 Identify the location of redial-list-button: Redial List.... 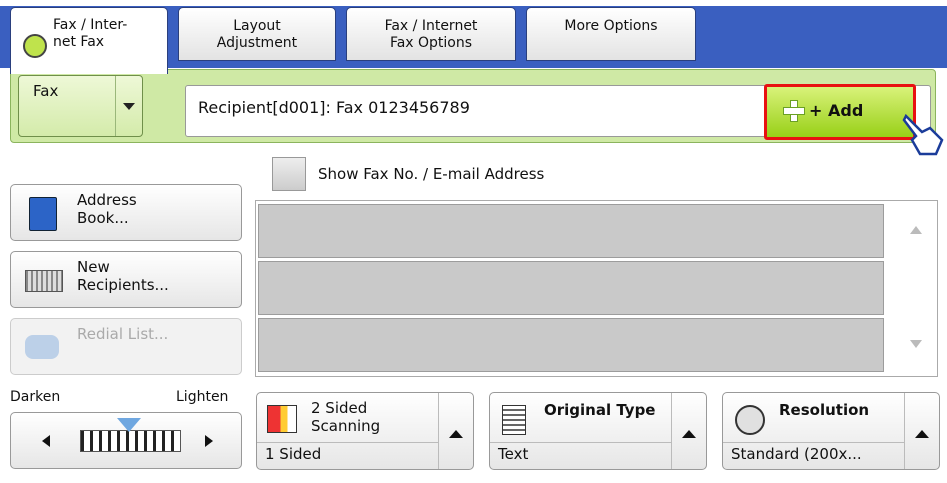
(126, 346).